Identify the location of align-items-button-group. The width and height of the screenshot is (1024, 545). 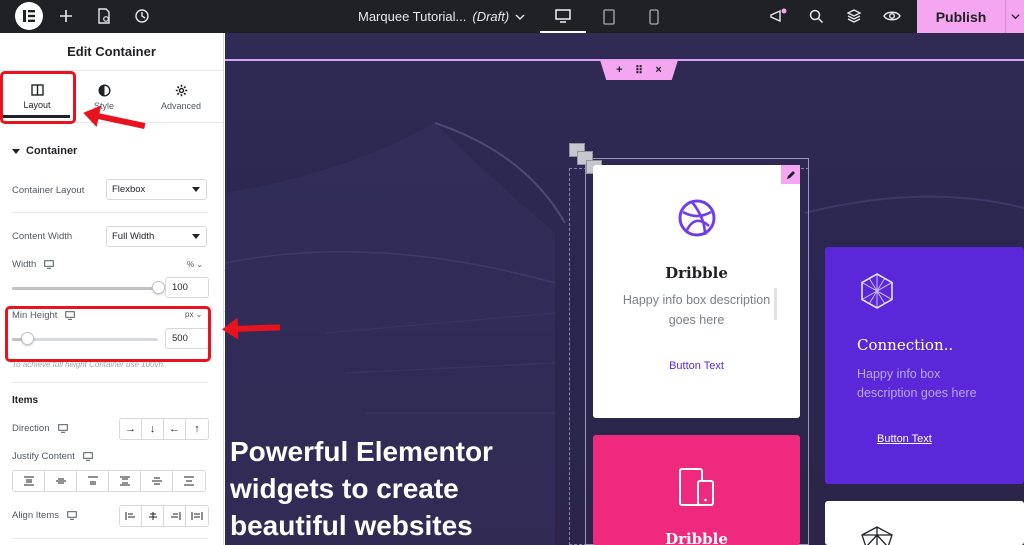
(164, 516).